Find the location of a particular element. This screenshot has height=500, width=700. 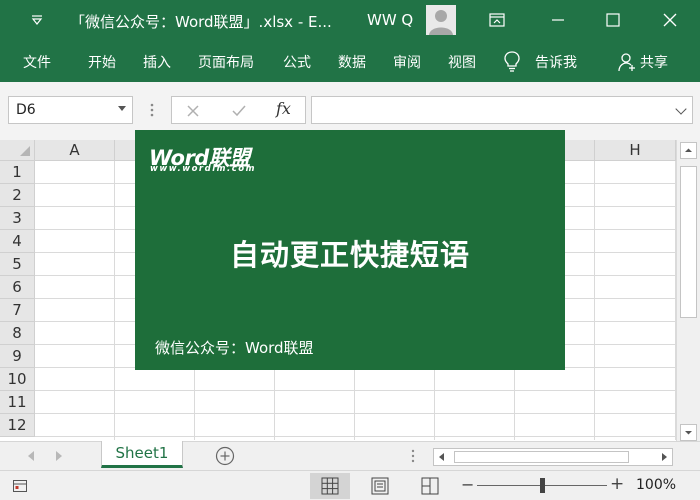

zoom-in-button: + is located at coordinates (617, 484).